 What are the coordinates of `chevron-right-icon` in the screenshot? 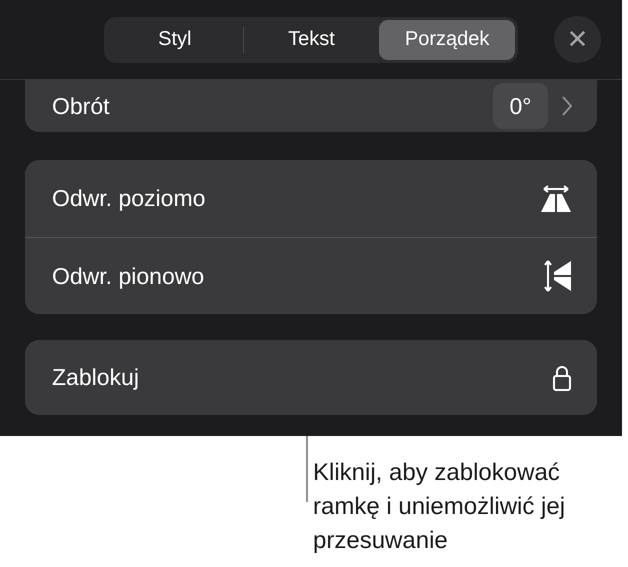 It's located at (567, 106).